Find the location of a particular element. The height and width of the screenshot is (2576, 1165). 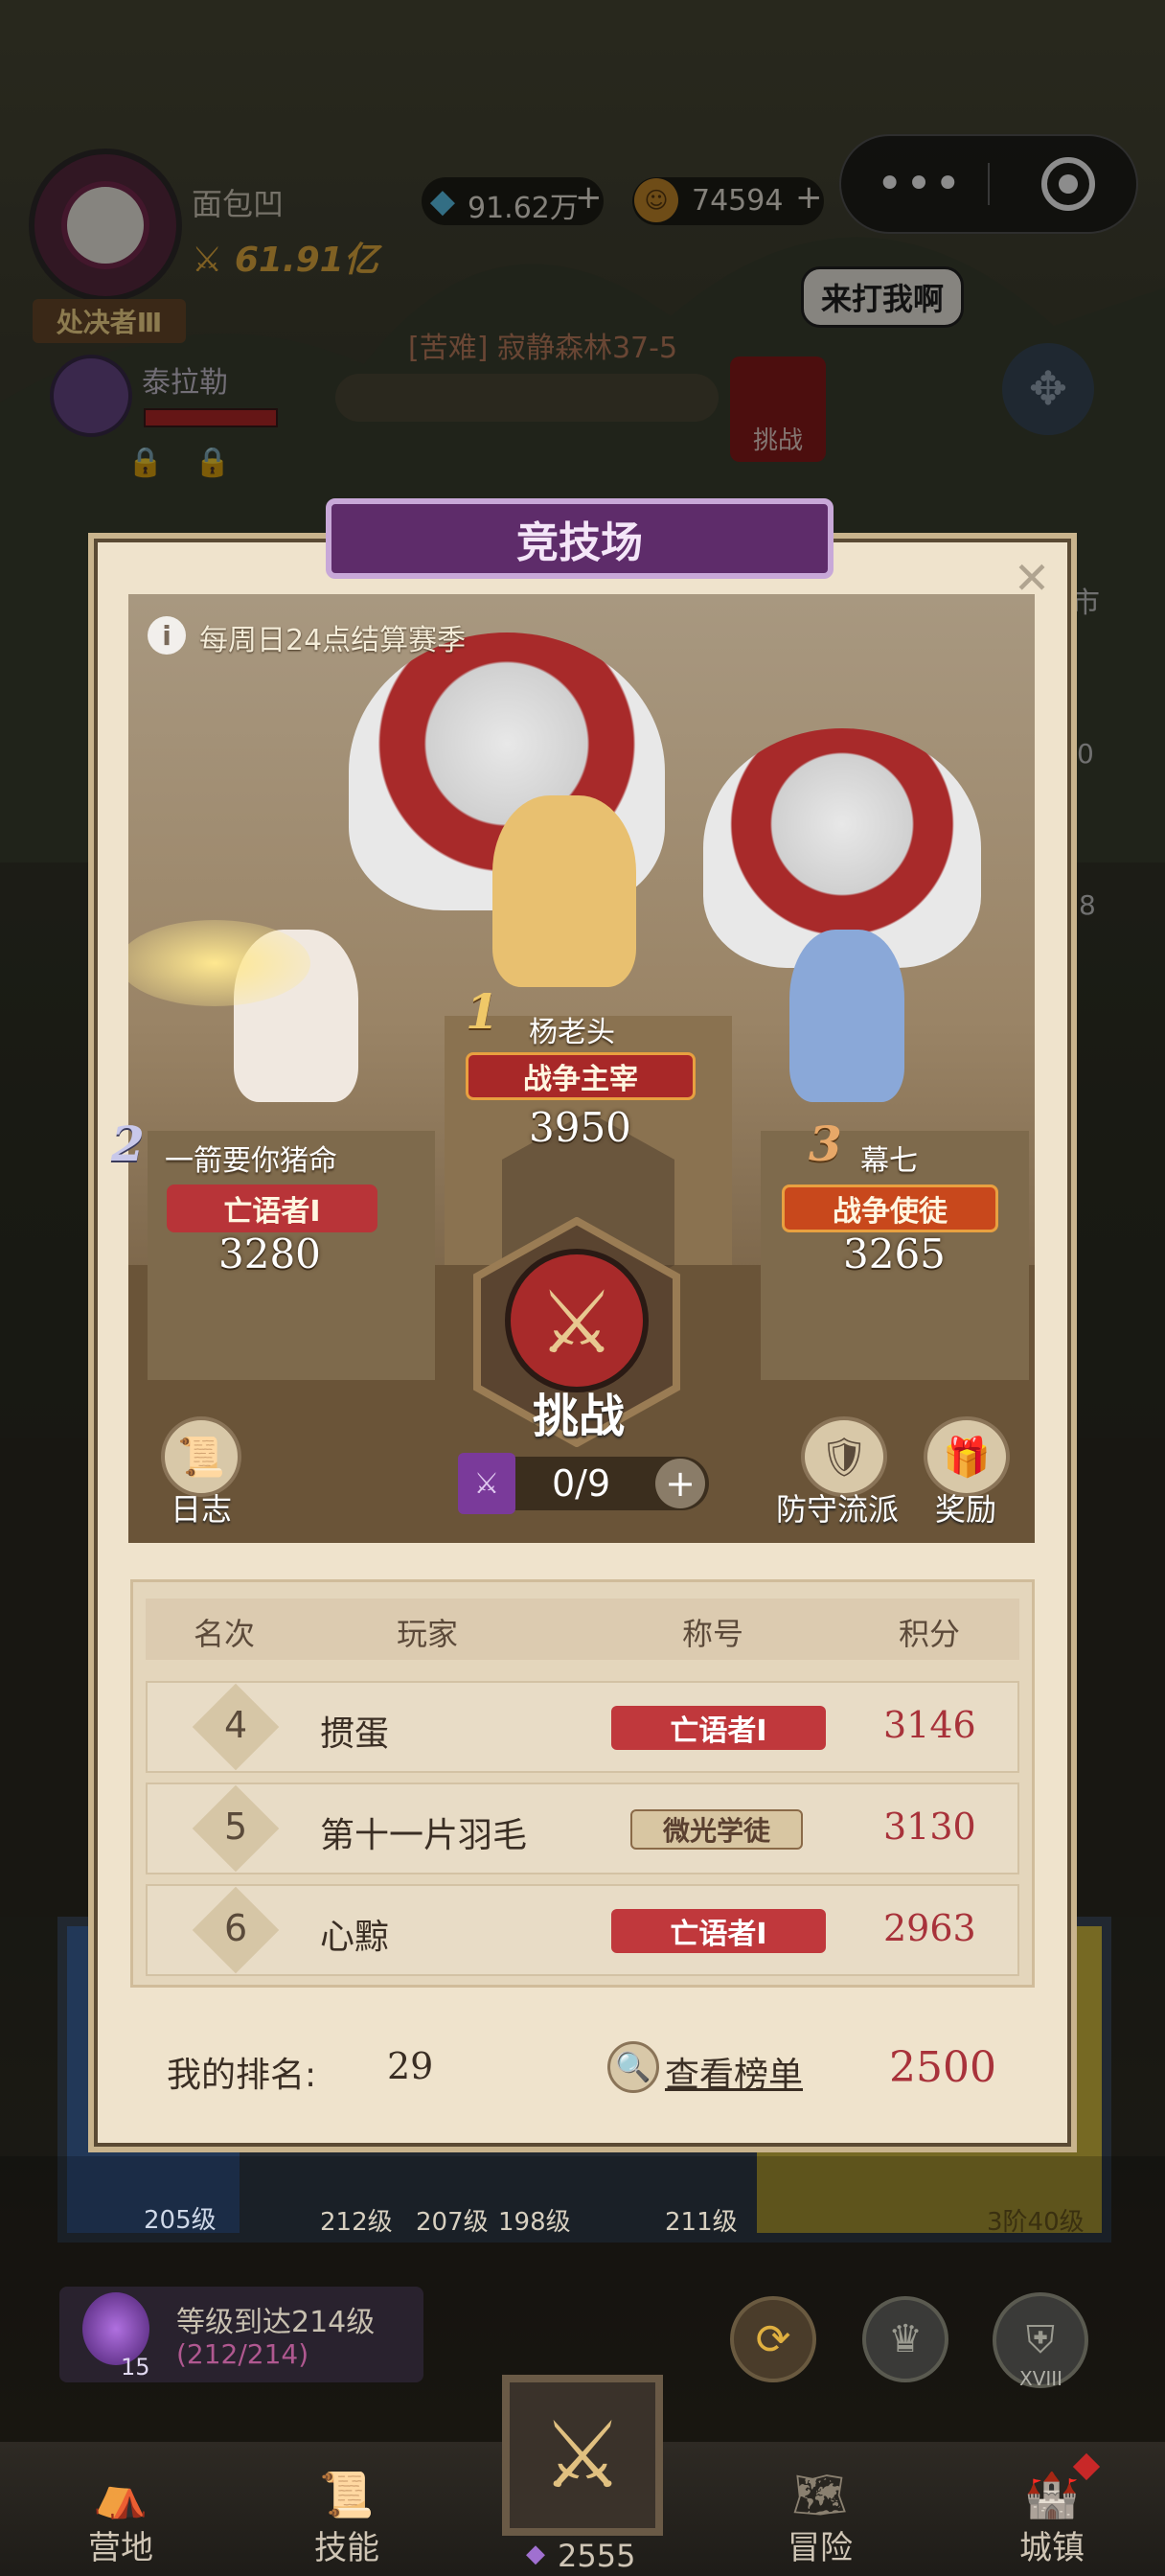

row-rank: 6 is located at coordinates (236, 1928).